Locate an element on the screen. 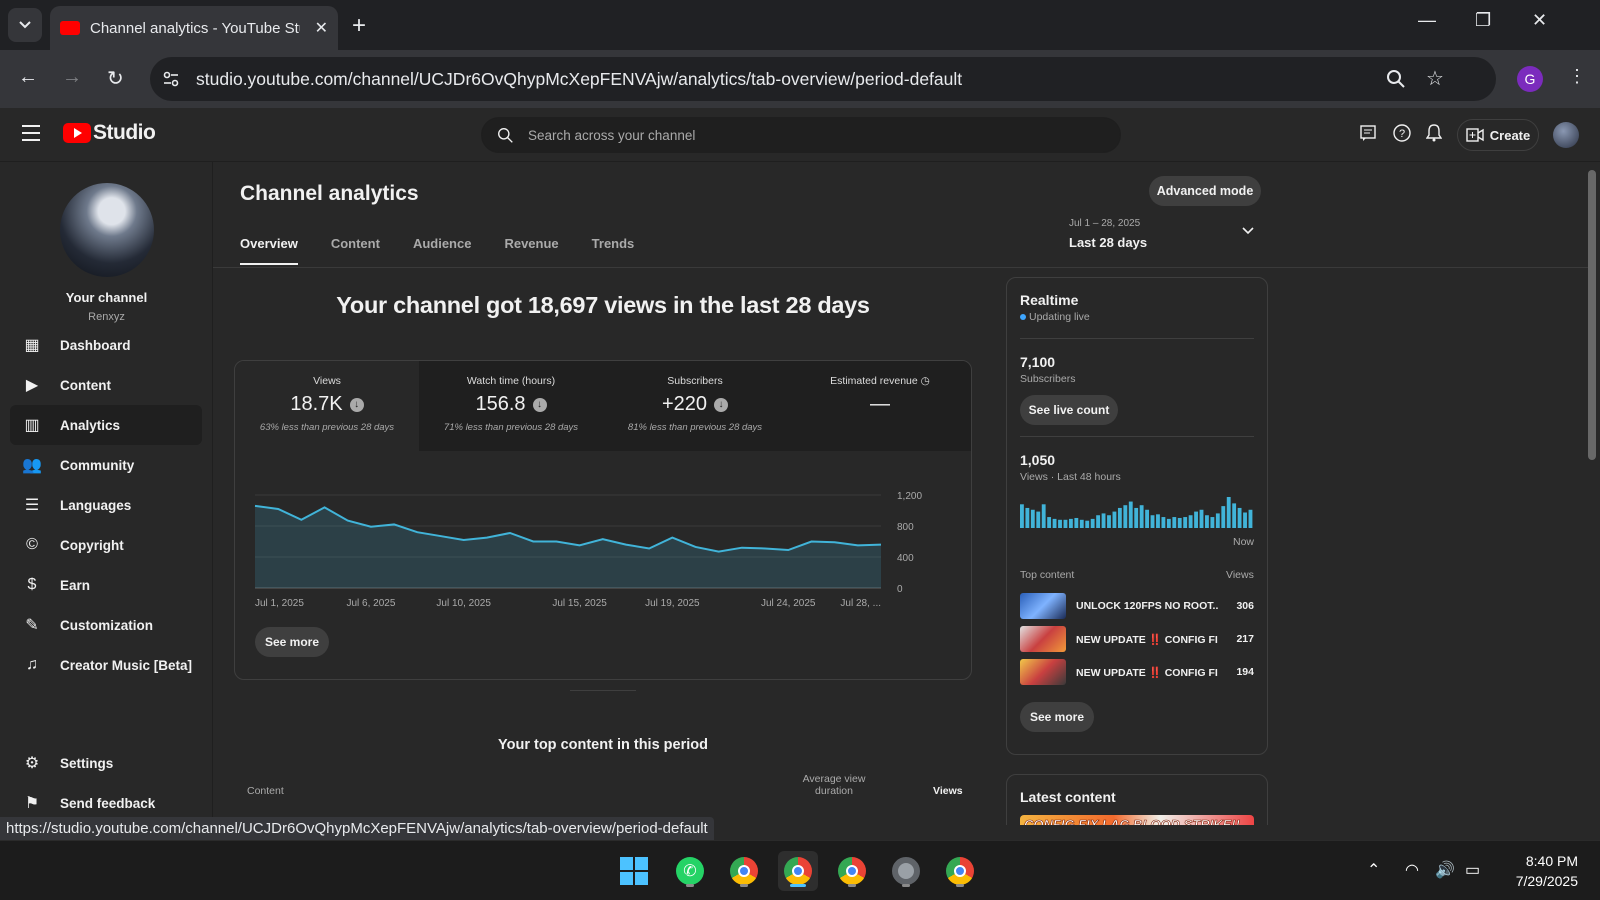 This screenshot has width=1600, height=900. zoom-icon is located at coordinates (1396, 79).